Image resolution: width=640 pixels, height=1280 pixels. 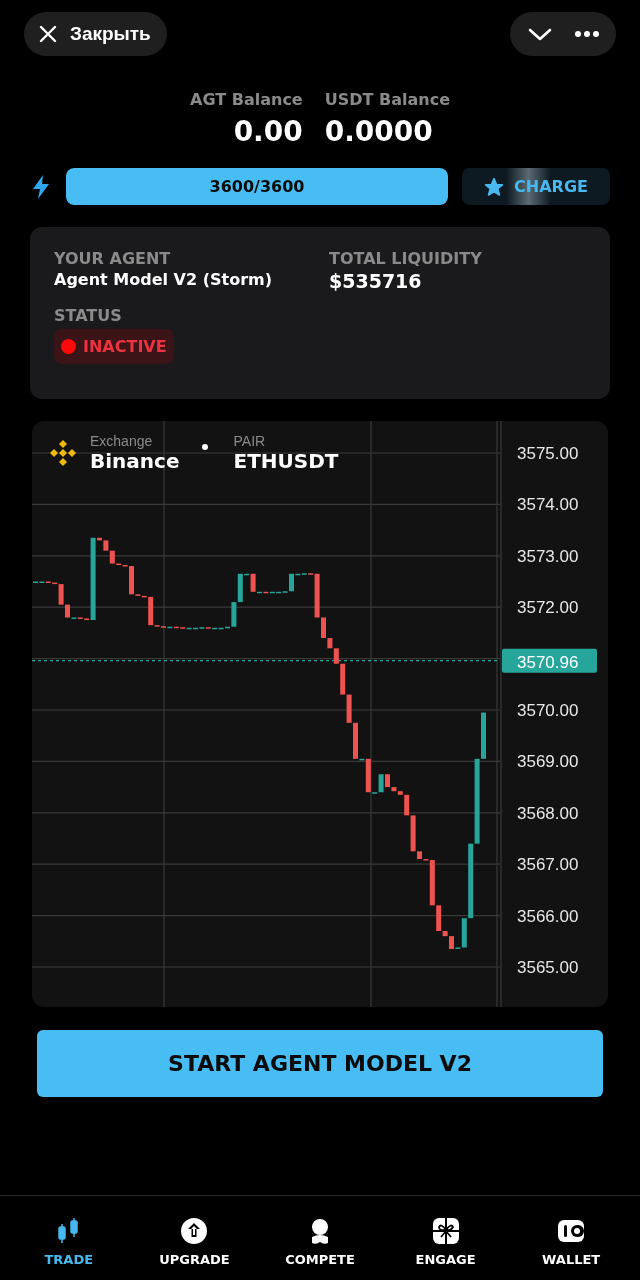 I want to click on price-tick: 3570.00, so click(x=548, y=710).